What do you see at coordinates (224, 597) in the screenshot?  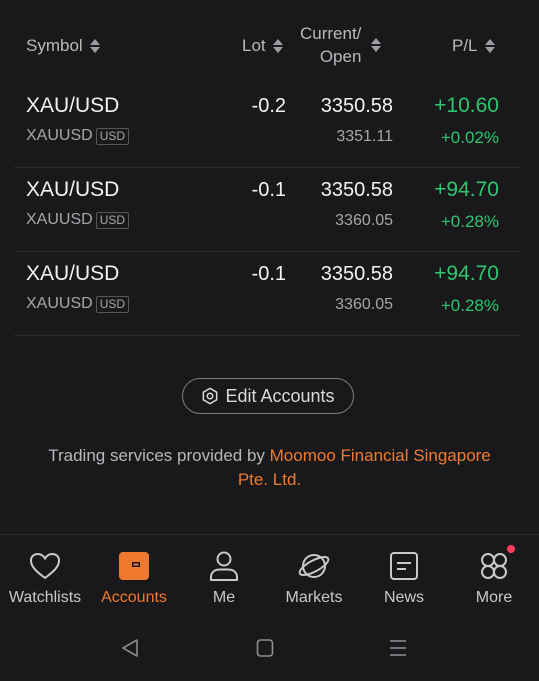 I see `nav-me-label: Me` at bounding box center [224, 597].